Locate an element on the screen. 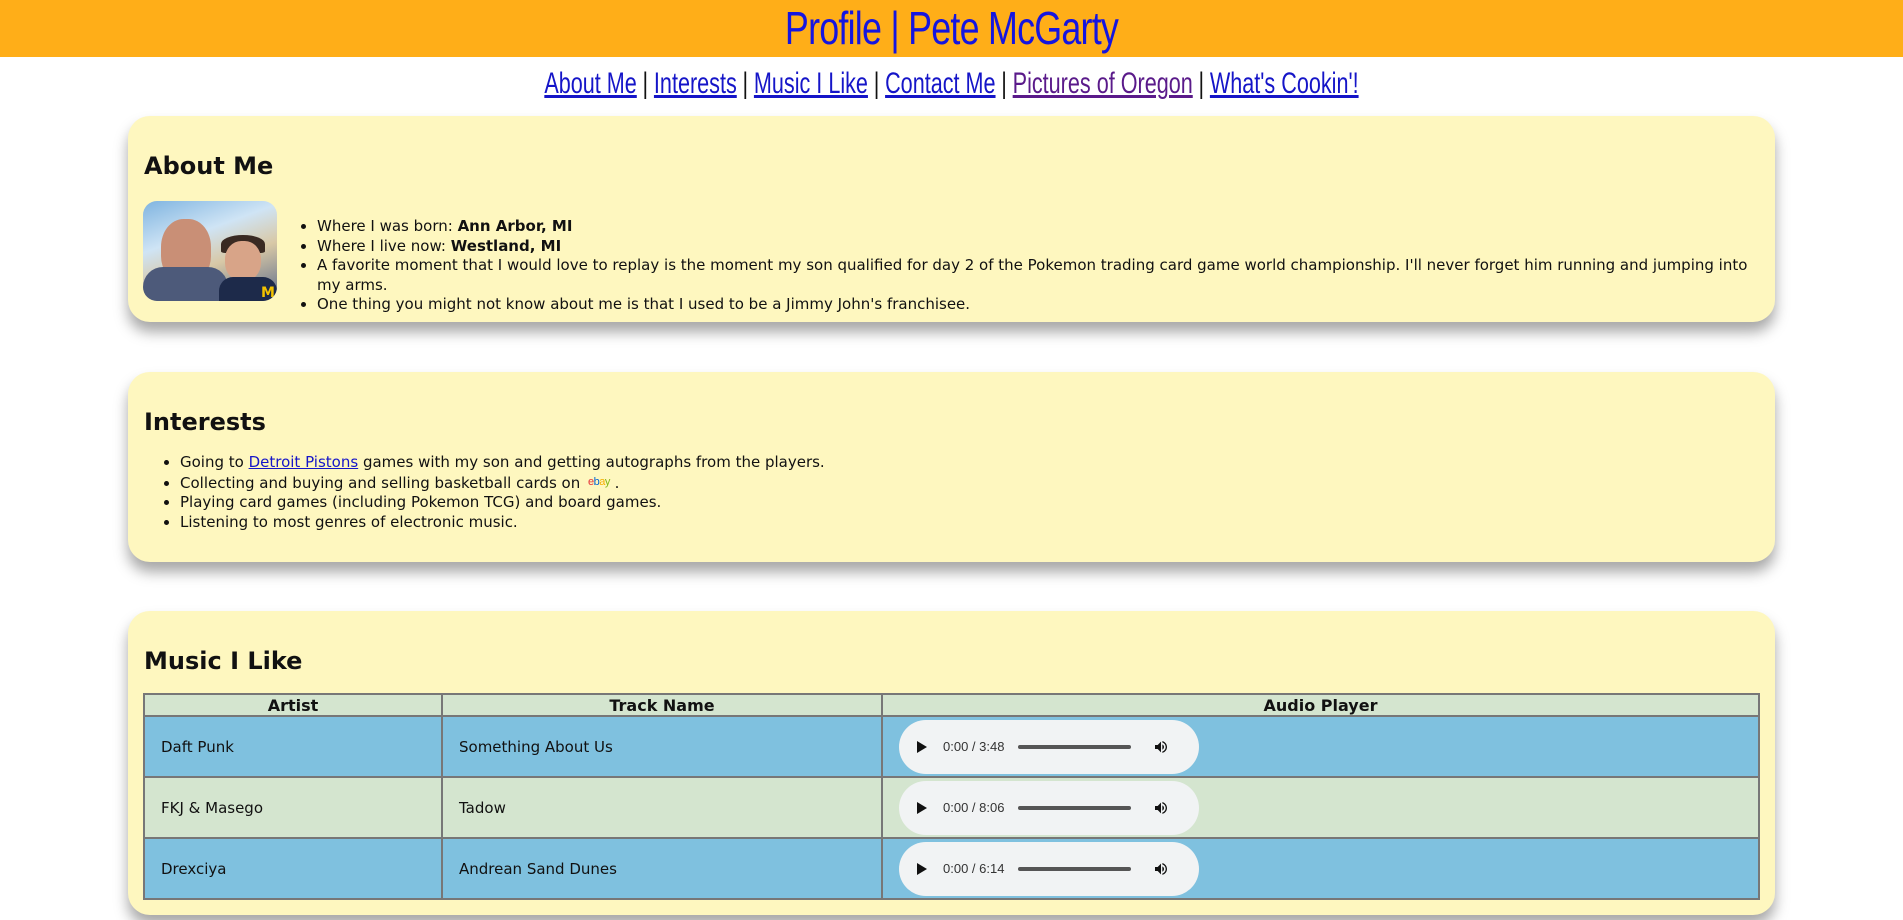  audio-player: 0:00 / 6:14 is located at coordinates (1049, 868).